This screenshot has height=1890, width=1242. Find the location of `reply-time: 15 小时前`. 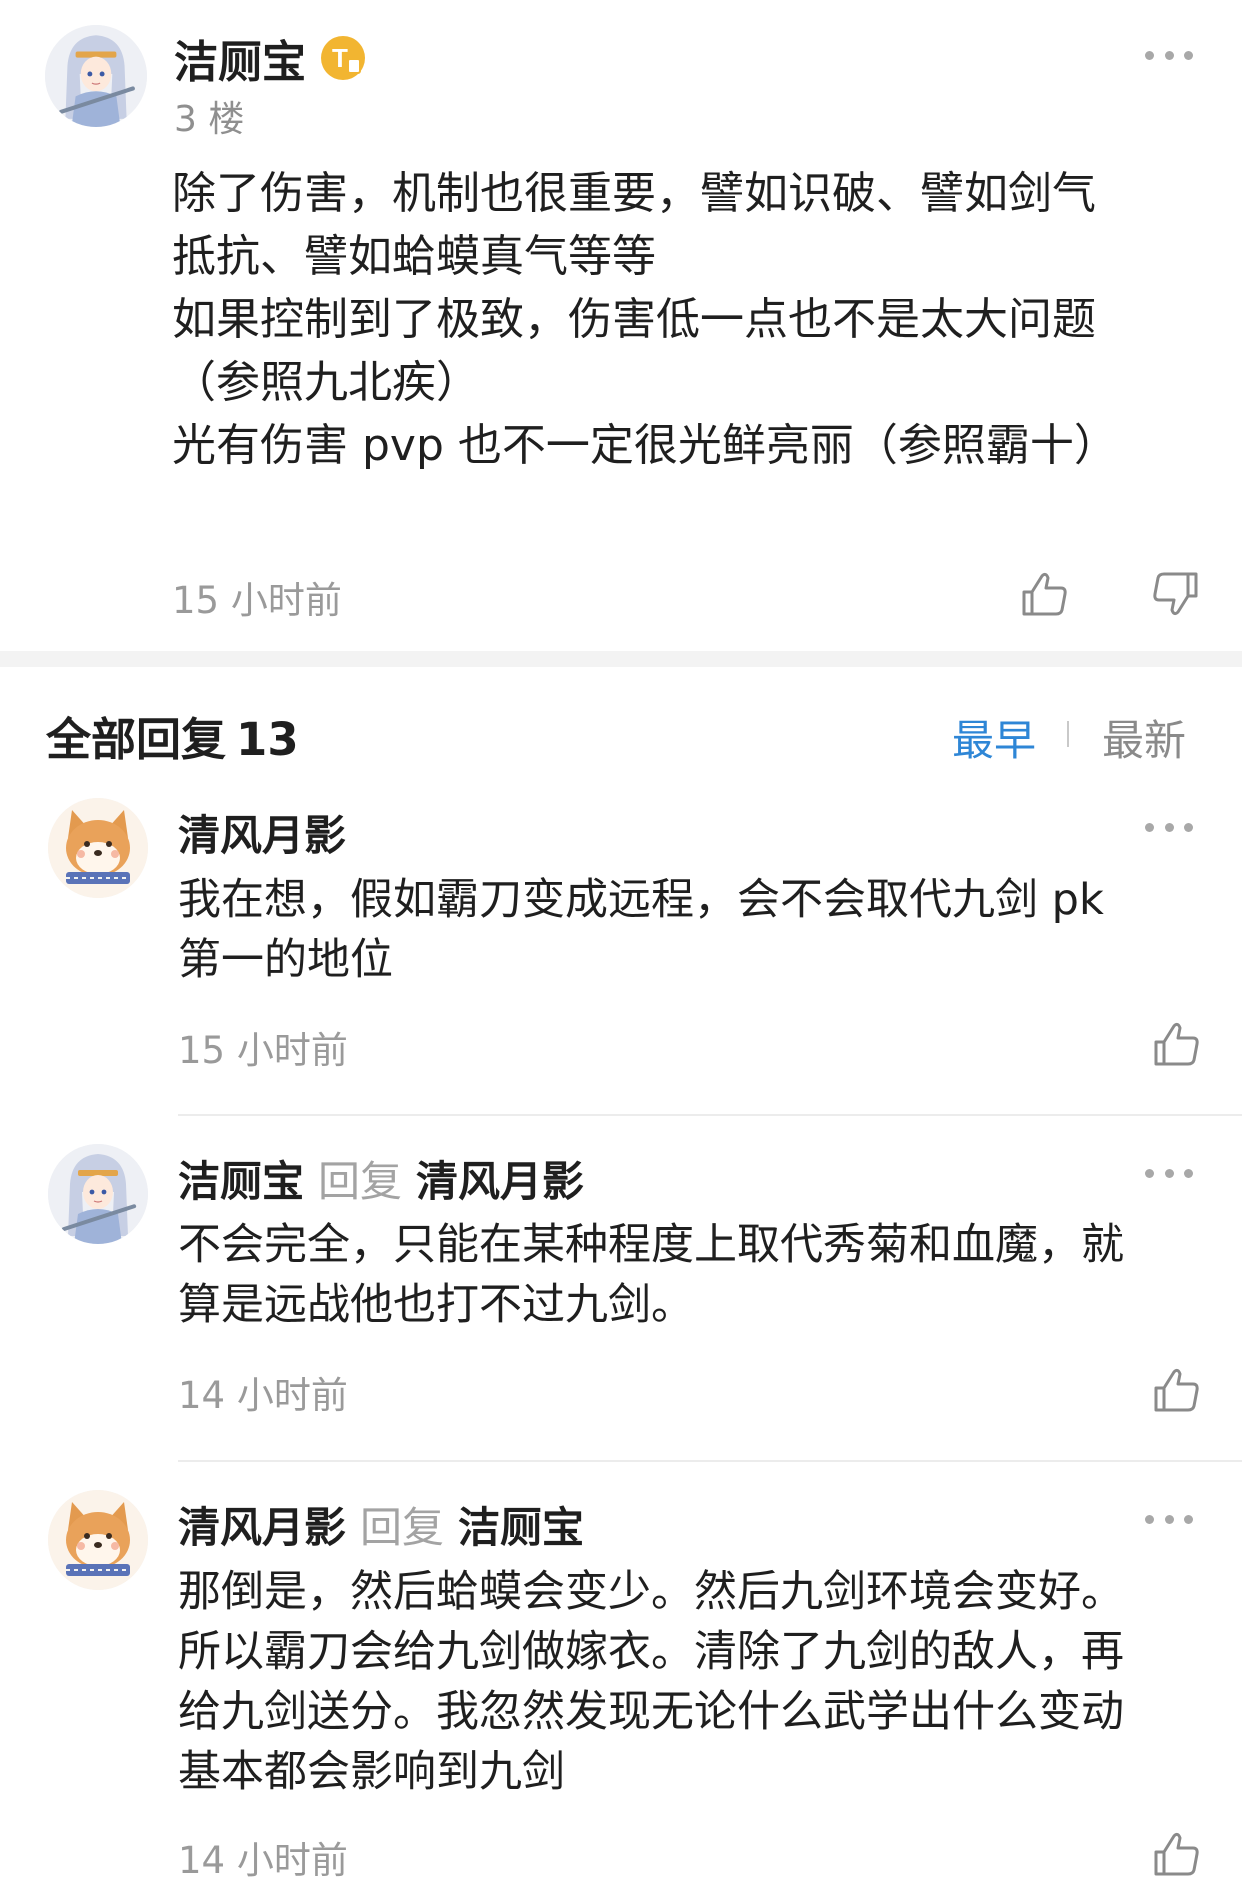

reply-time: 15 小时前 is located at coordinates (263, 1050).